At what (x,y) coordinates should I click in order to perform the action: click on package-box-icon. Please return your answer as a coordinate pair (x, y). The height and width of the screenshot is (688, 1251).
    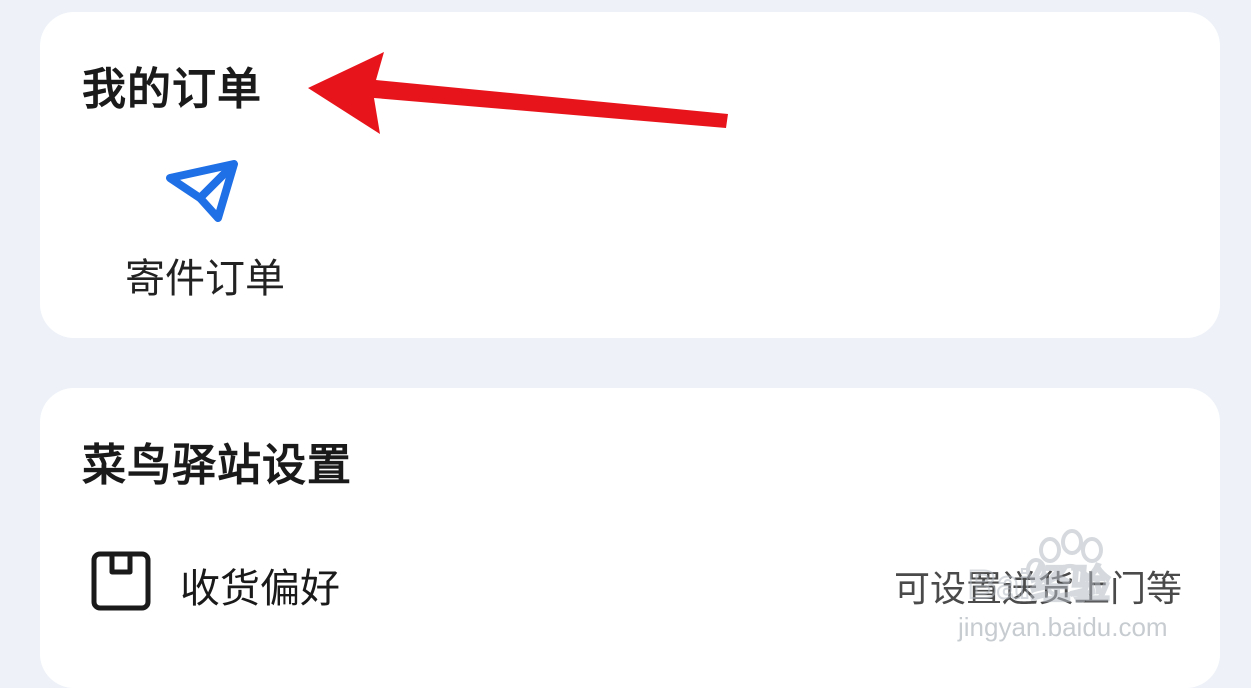
    Looking at the image, I should click on (121, 581).